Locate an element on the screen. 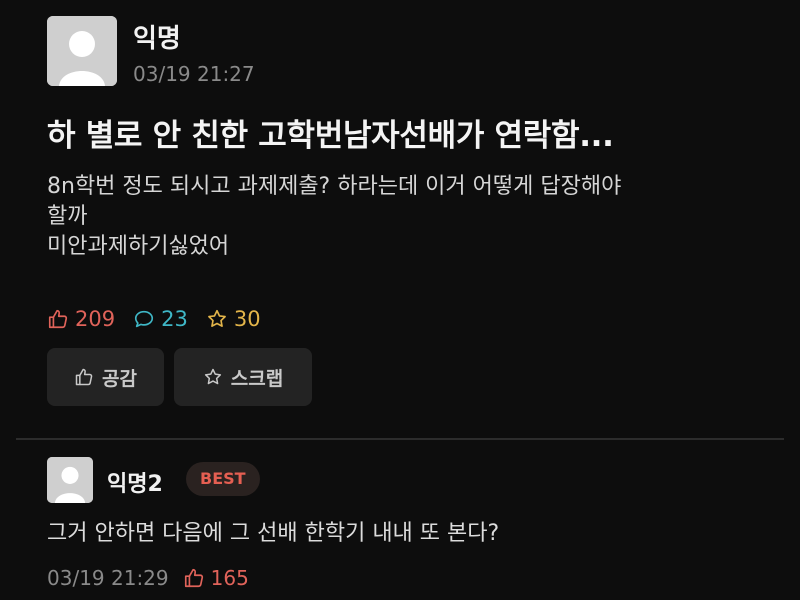  author-avatar is located at coordinates (82, 51).